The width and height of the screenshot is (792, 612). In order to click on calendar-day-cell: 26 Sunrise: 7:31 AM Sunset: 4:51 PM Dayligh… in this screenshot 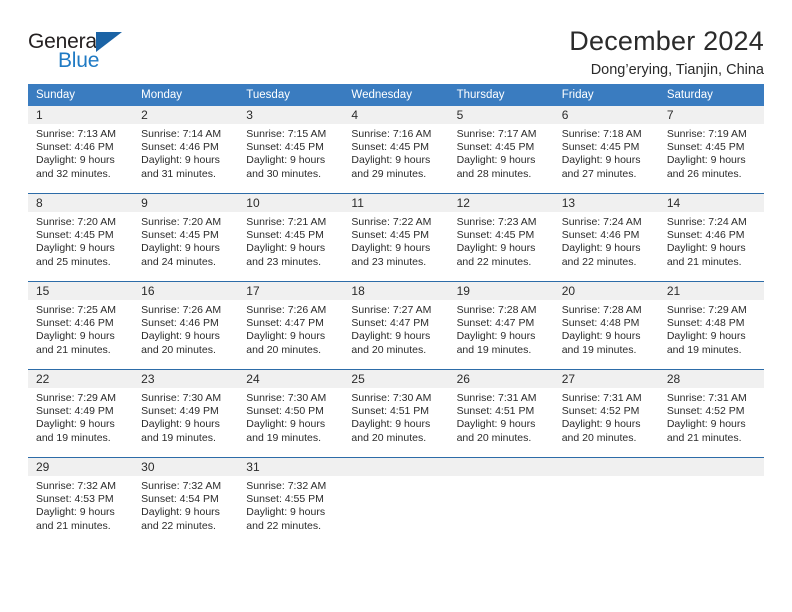, I will do `click(501, 413)`.